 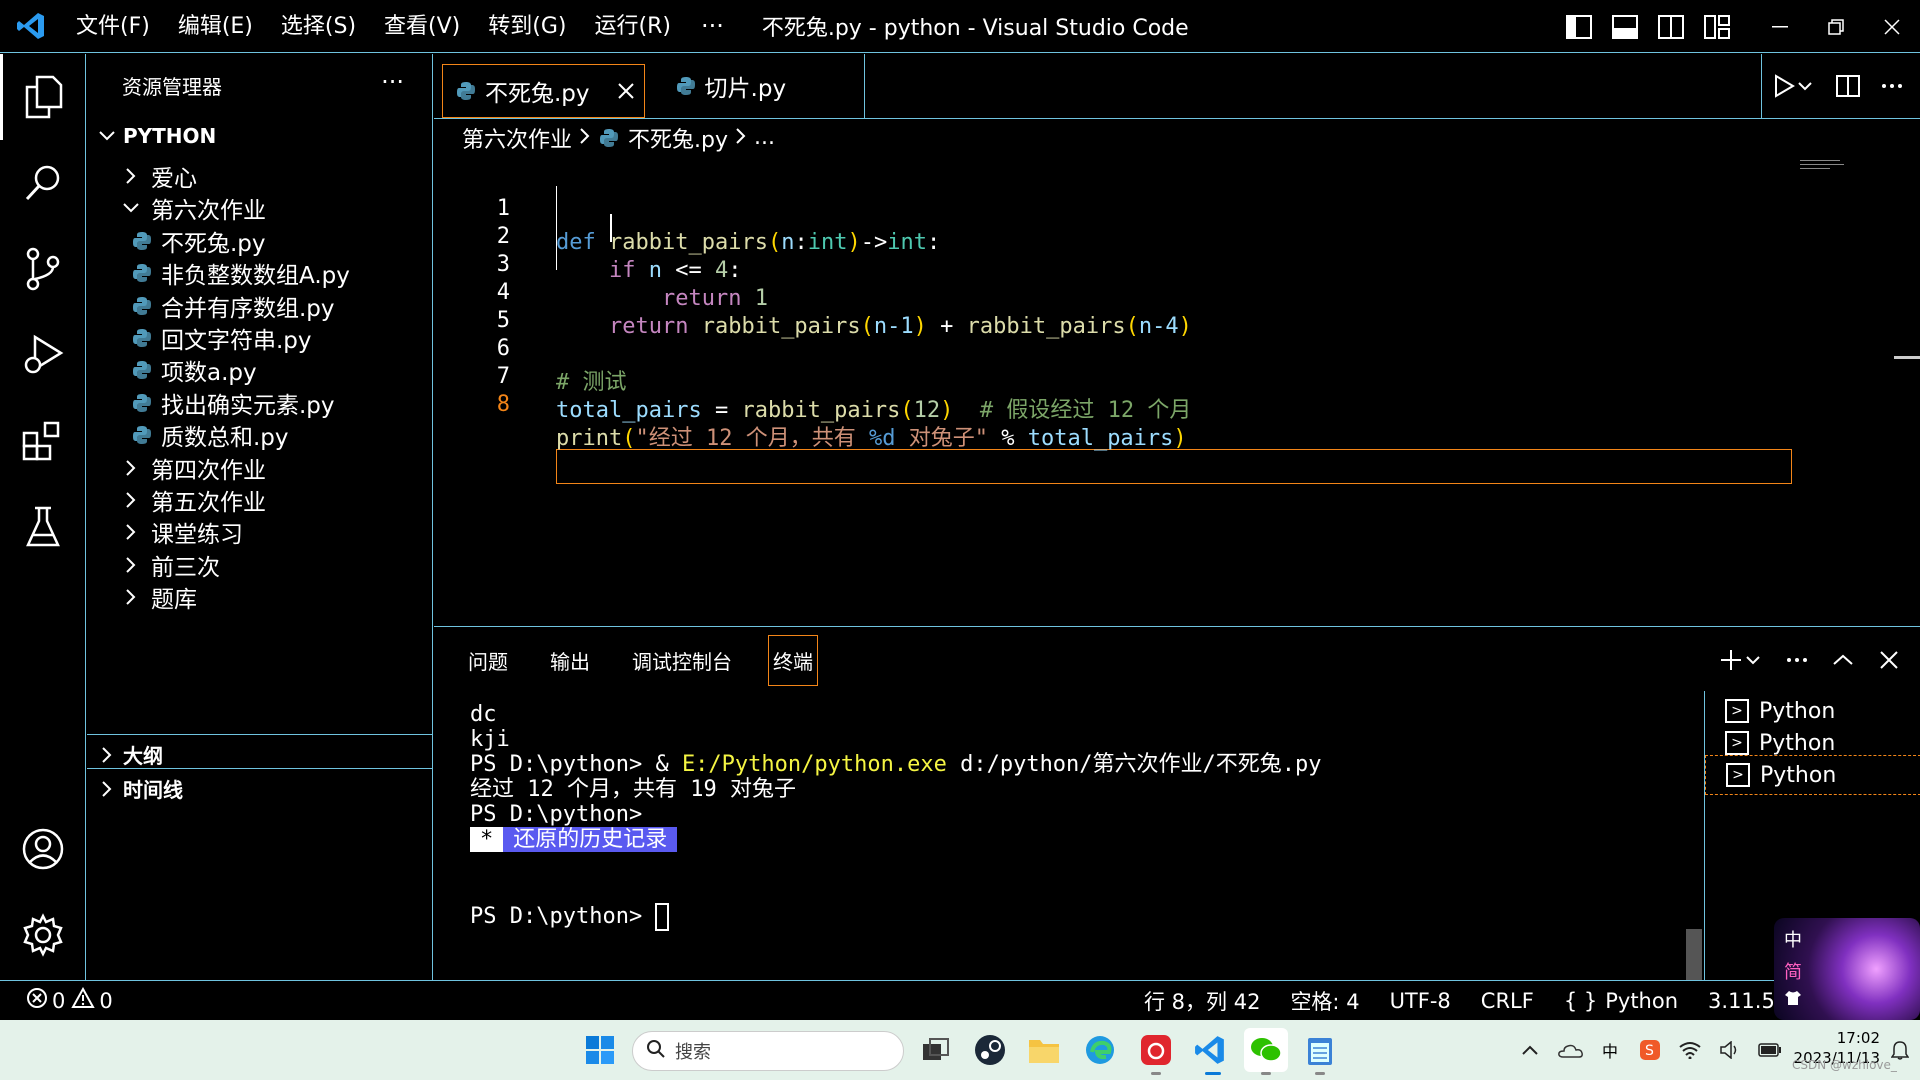 I want to click on wifi-icon, so click(x=1690, y=1050).